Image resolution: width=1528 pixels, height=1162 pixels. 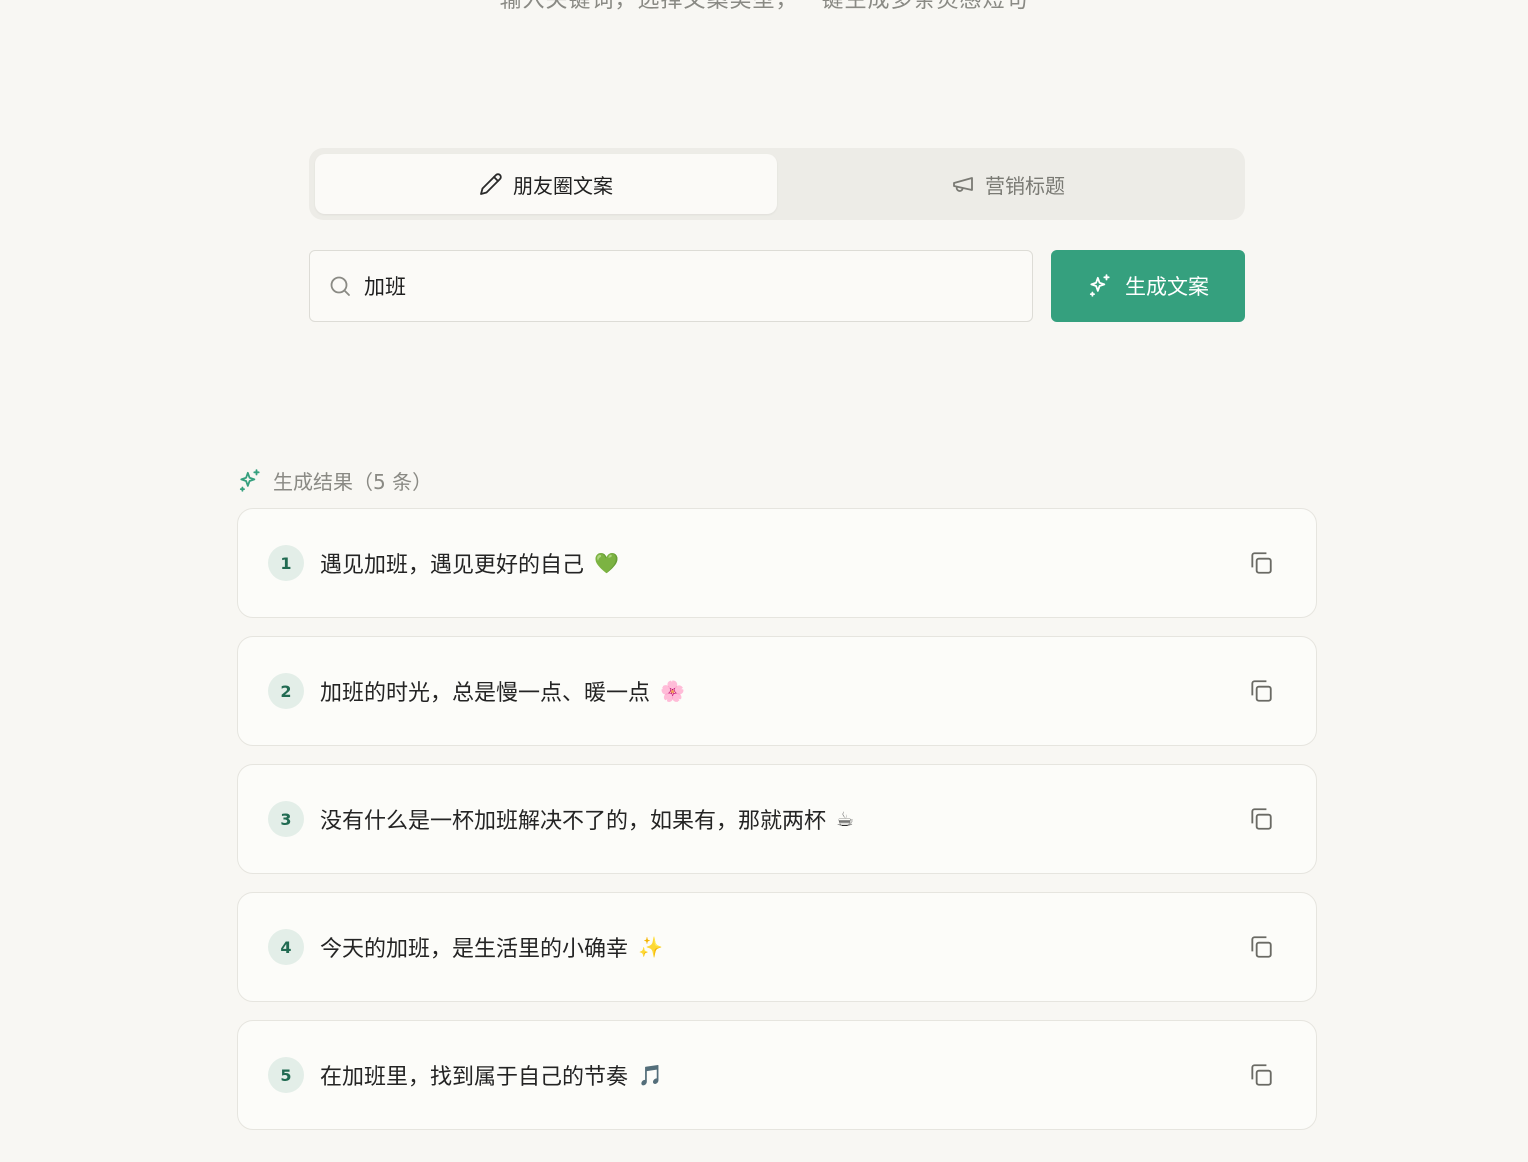 What do you see at coordinates (1025, 185) in the screenshot?
I see `tab-label: 营销标题` at bounding box center [1025, 185].